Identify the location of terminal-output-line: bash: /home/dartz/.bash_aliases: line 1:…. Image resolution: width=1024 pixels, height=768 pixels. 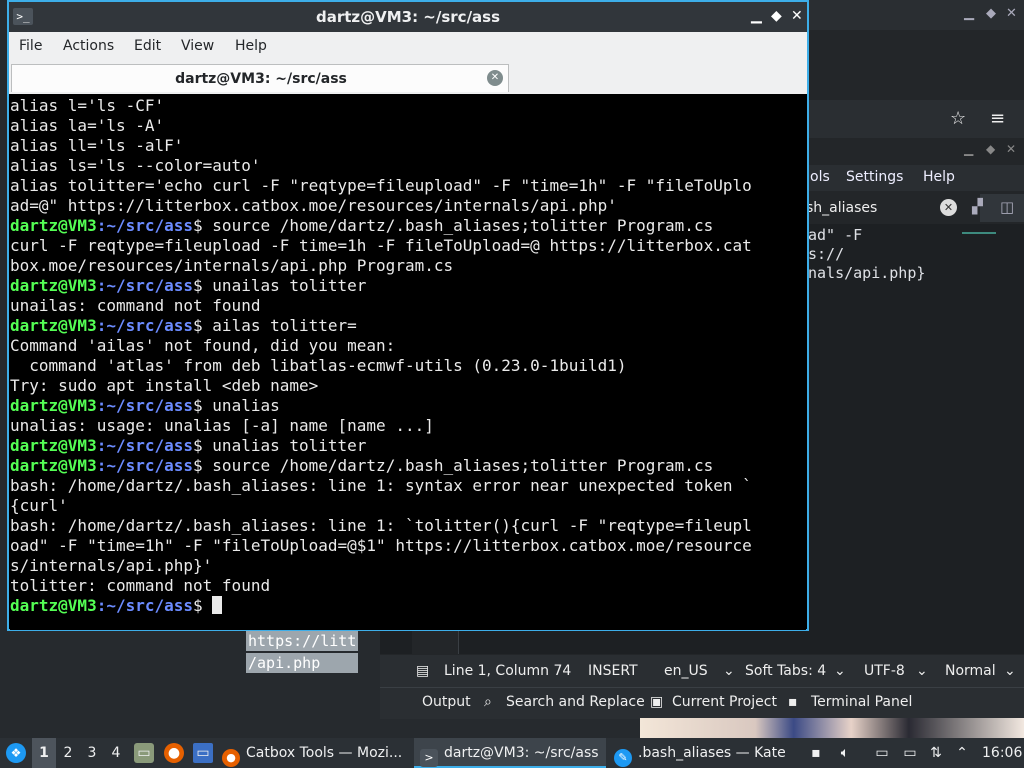
(408, 526).